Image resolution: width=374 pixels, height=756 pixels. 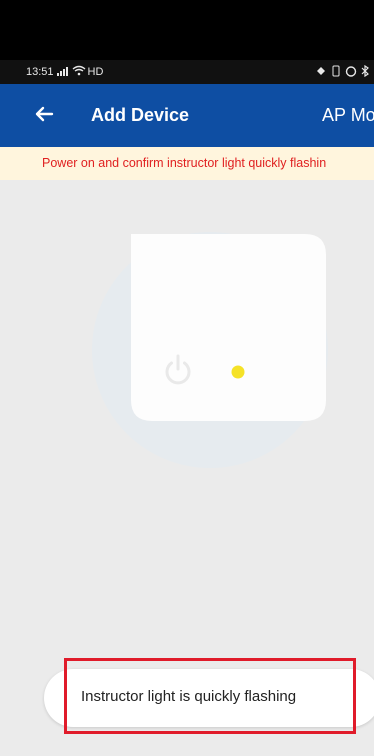 What do you see at coordinates (140, 115) in the screenshot?
I see `page-title: Add Device` at bounding box center [140, 115].